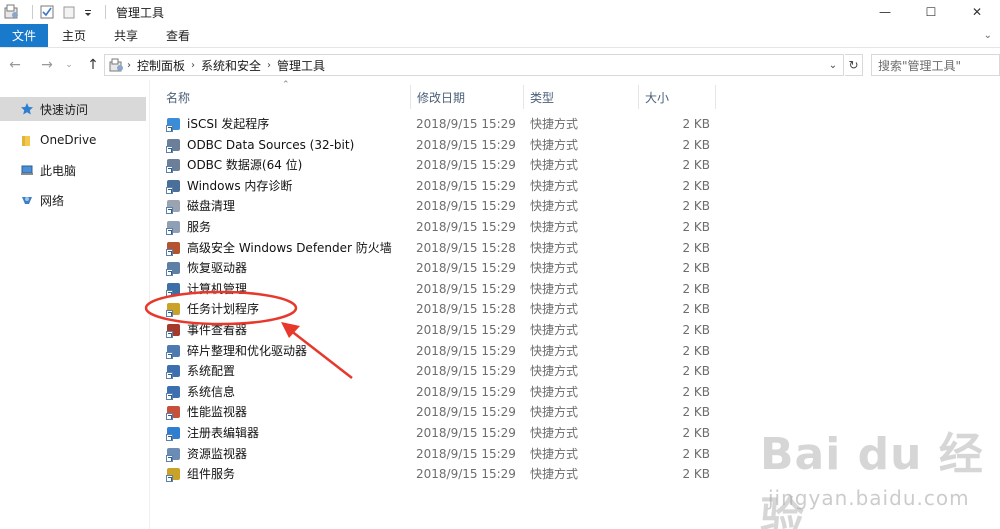 Image resolution: width=1000 pixels, height=529 pixels. What do you see at coordinates (74, 35) in the screenshot?
I see `tab-home: 主页` at bounding box center [74, 35].